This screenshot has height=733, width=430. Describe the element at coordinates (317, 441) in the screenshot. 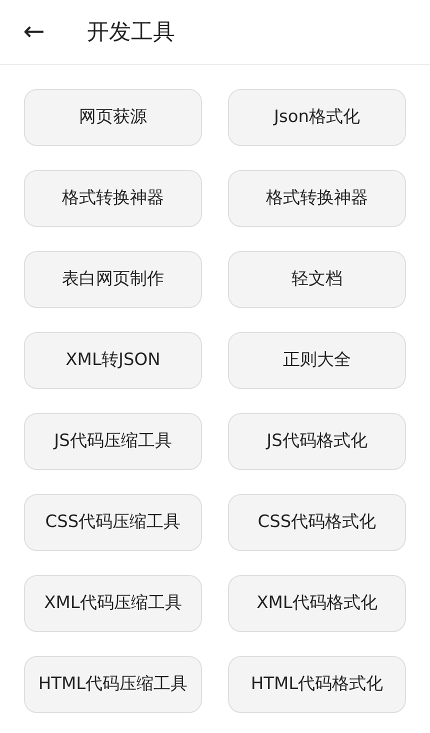

I see `tool-button: JS代码格式化` at that location.